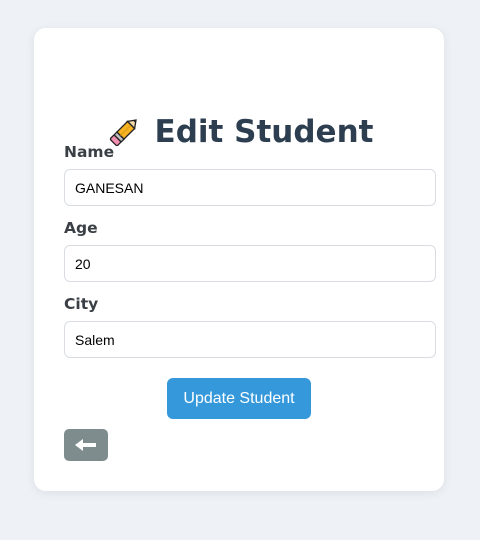 This screenshot has width=480, height=540. I want to click on name-input, so click(250, 187).